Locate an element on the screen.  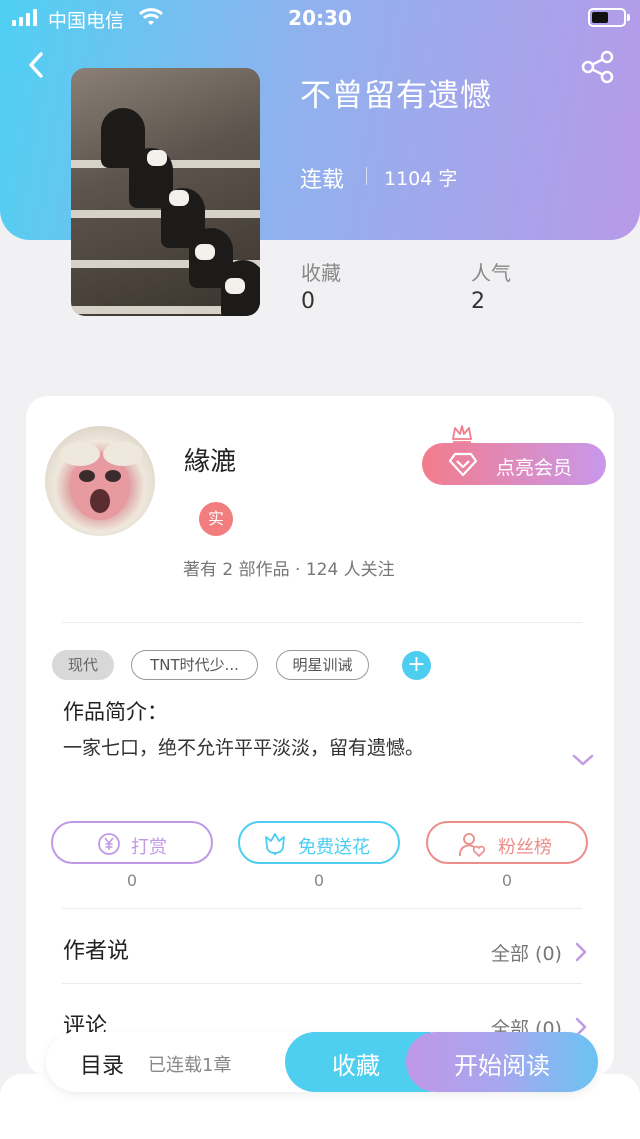
fan-ranking-label: 粉丝榜 is located at coordinates (525, 847).